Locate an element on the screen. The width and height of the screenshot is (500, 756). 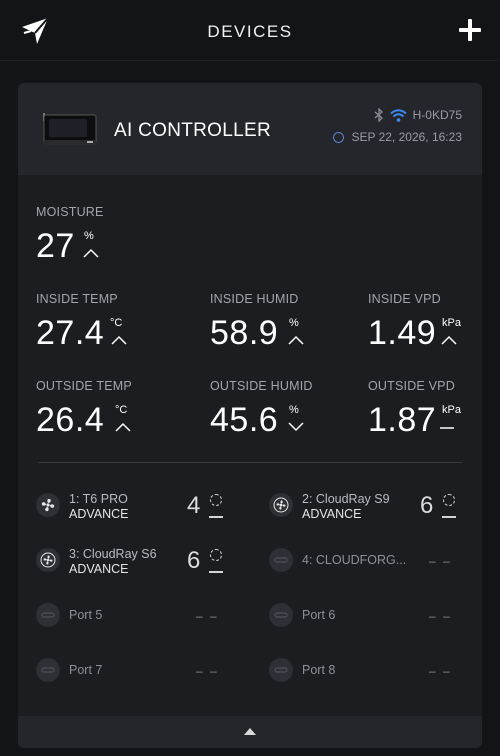
last-update: SEP 22, 2026, 16:23 is located at coordinates (397, 137).